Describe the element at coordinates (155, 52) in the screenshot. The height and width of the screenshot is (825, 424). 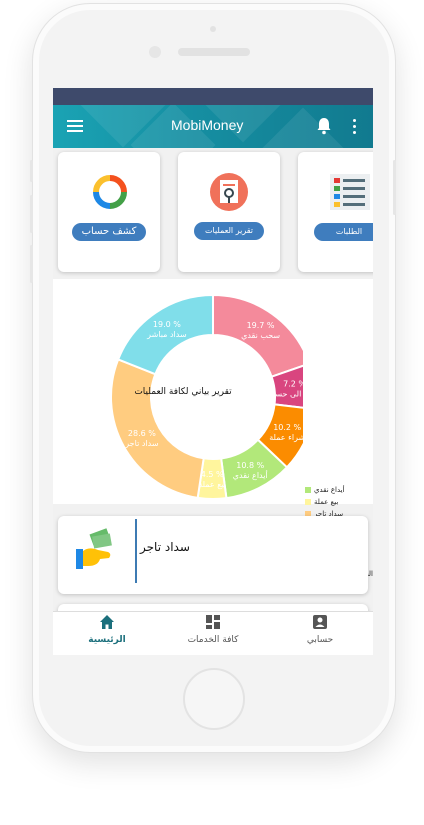
I see `front-camera` at that location.